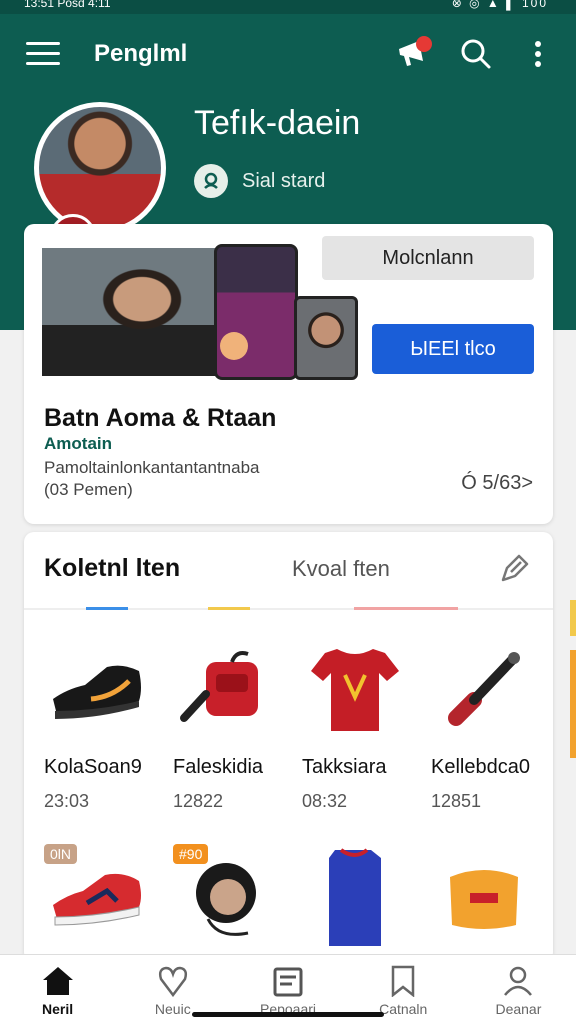  Describe the element at coordinates (225, 689) in the screenshot. I see `bag-icon` at that location.